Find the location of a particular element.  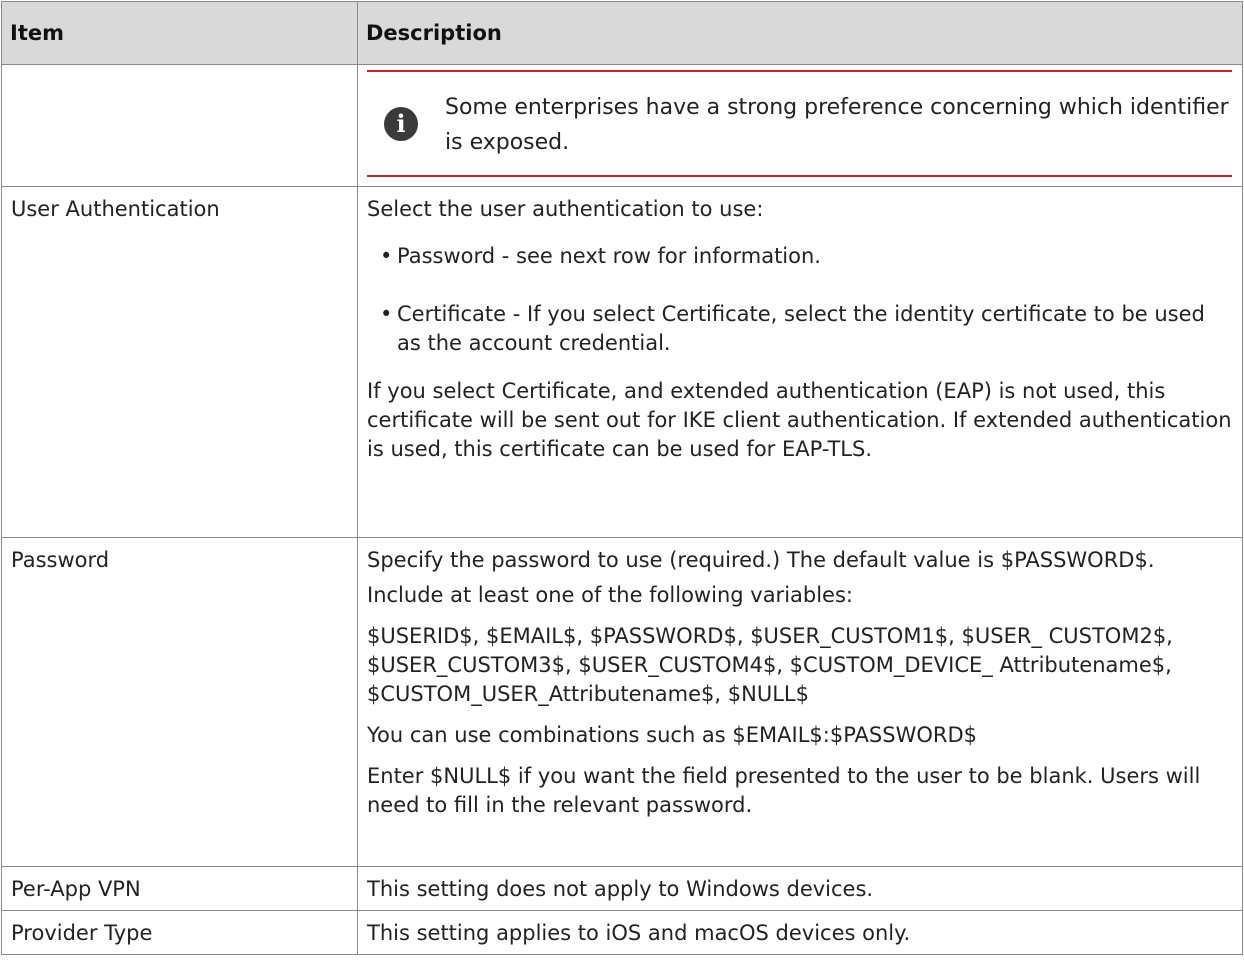

item-cell: User Authentication is located at coordinates (179, 362).